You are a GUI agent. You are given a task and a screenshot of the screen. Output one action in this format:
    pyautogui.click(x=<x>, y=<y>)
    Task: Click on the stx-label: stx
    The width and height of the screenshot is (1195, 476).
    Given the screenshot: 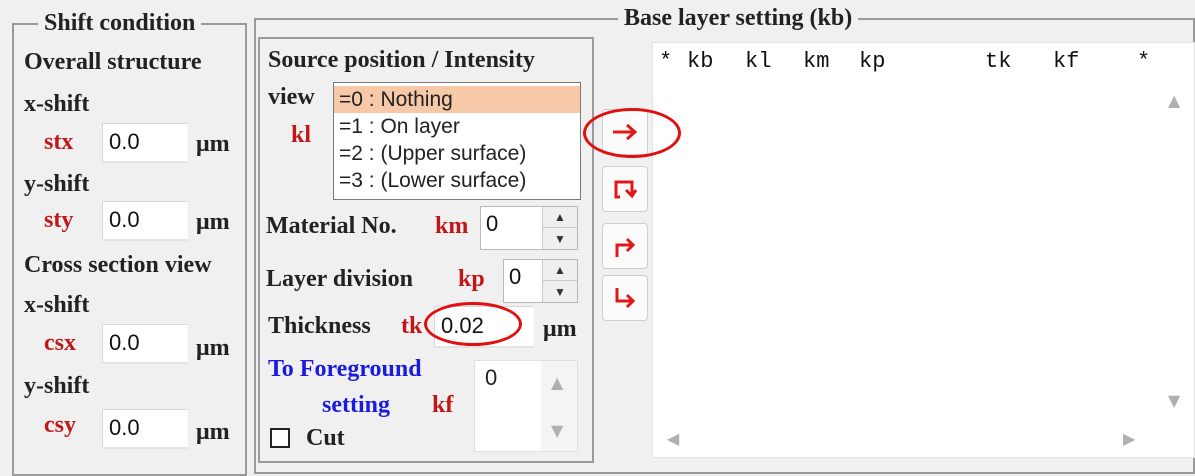 What is the action you would take?
    pyautogui.click(x=59, y=142)
    